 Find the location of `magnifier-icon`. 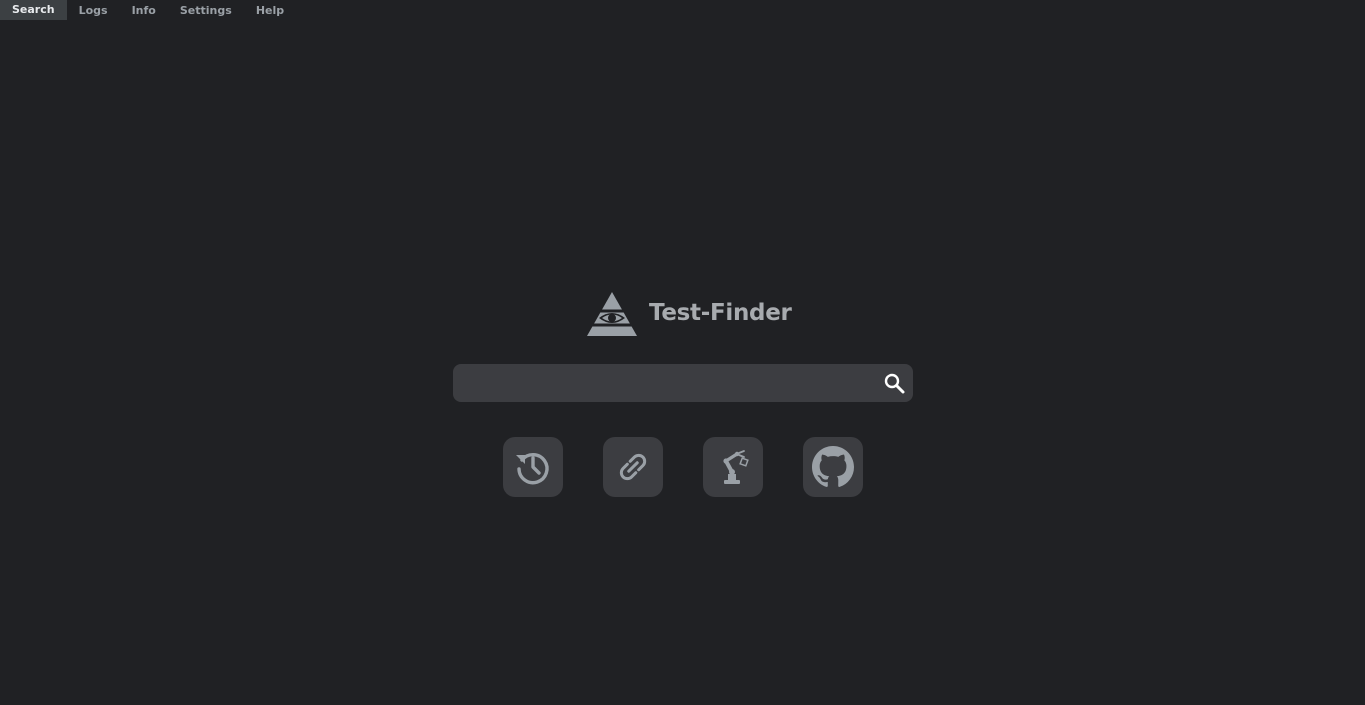

magnifier-icon is located at coordinates (894, 383).